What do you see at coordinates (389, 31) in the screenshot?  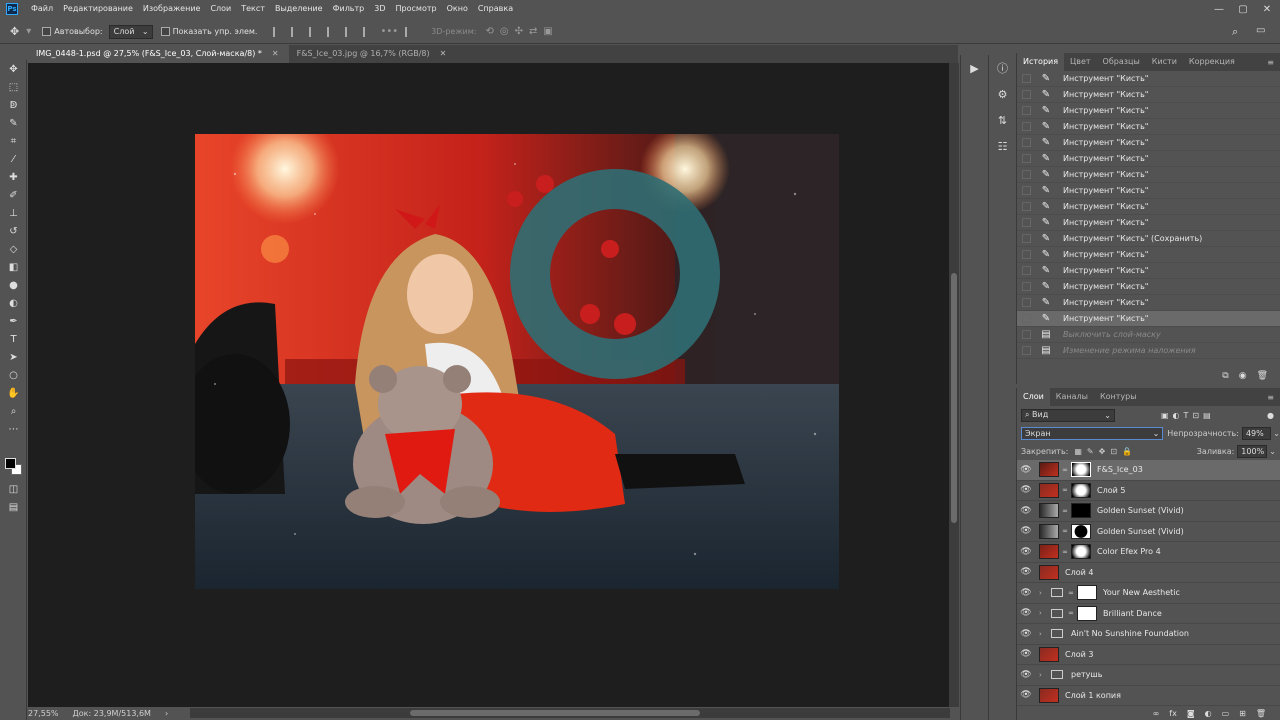 I see `more-options-icon: •••` at bounding box center [389, 31].